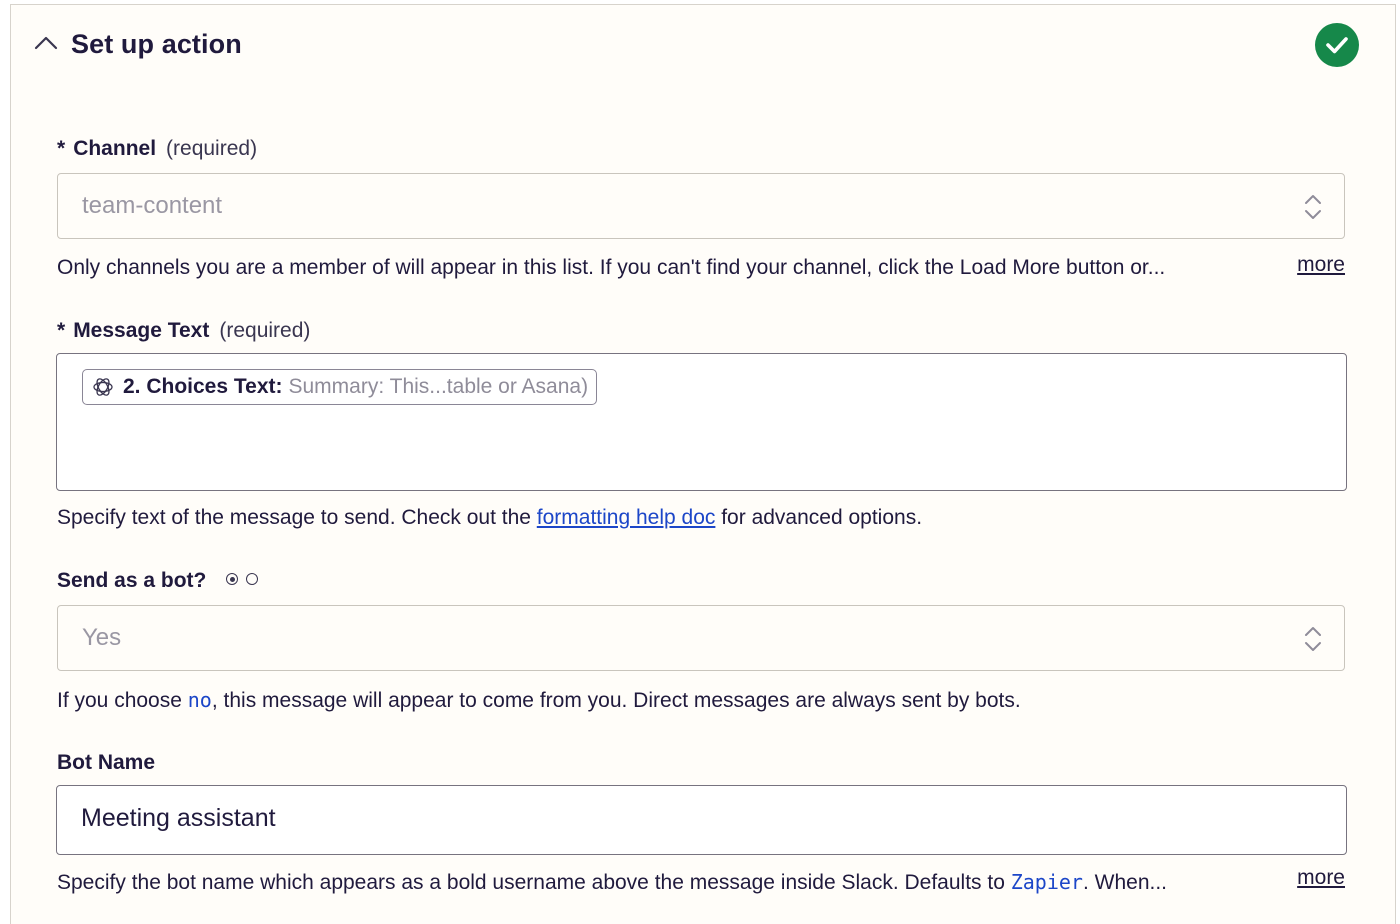 This screenshot has height=924, width=1400. Describe the element at coordinates (626, 517) in the screenshot. I see `formatting-help-link: formatting help doc` at that location.